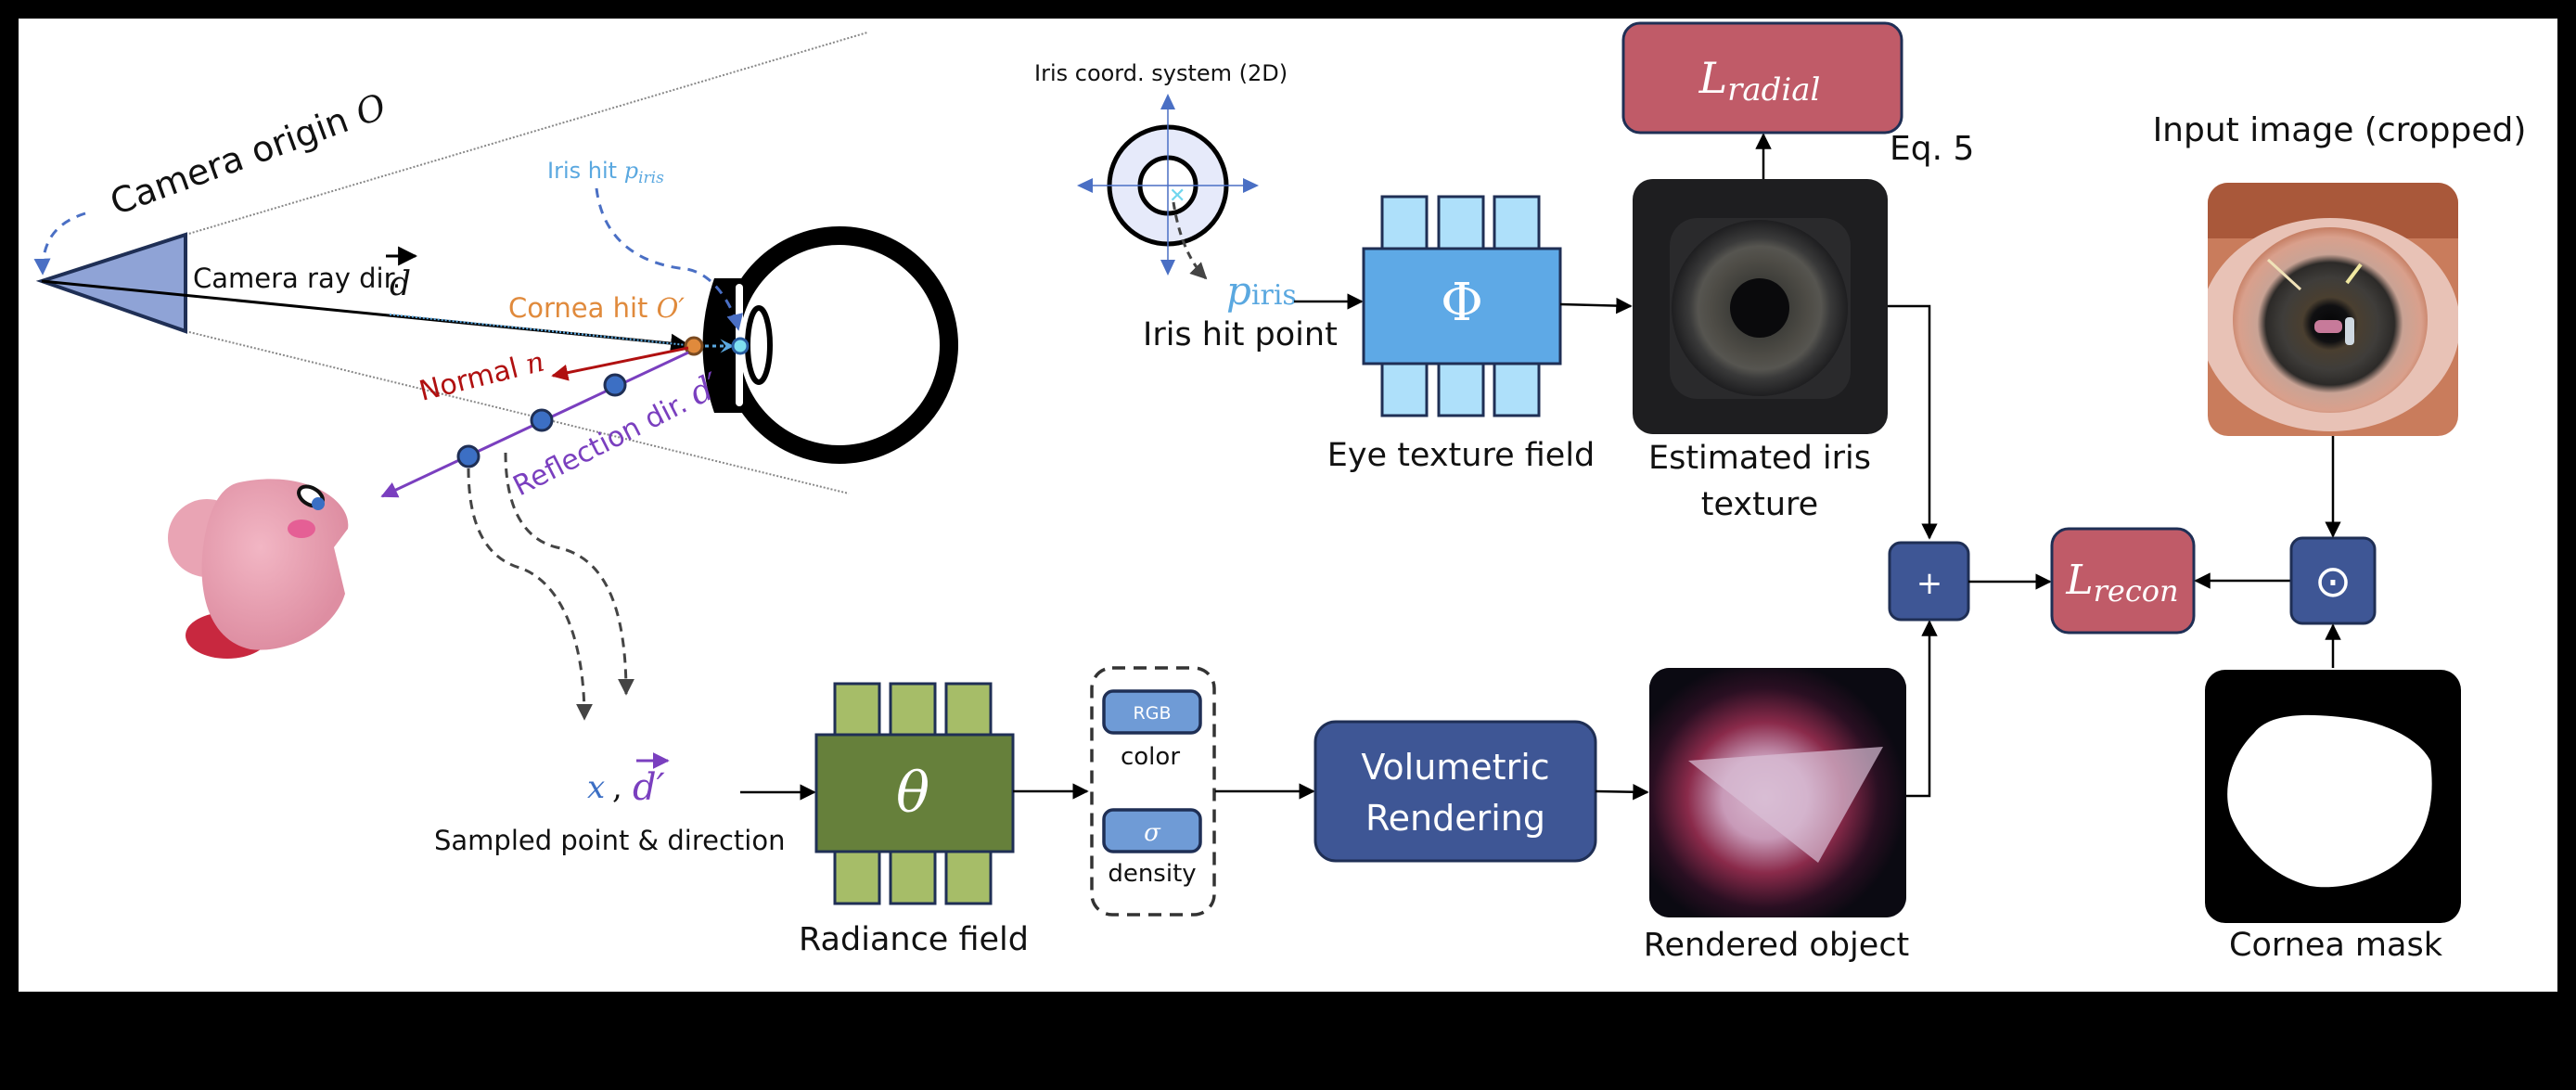 This screenshot has width=2576, height=1090. What do you see at coordinates (1913, 422) in the screenshot?
I see `arrow-texture-to-plus` at bounding box center [1913, 422].